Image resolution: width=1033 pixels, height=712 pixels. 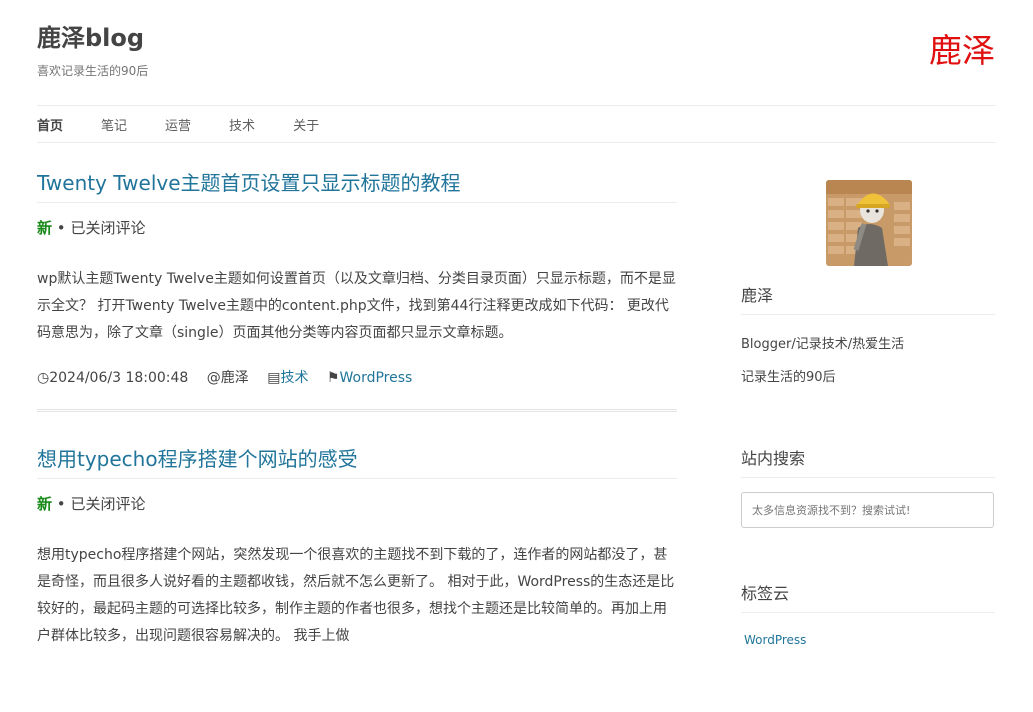 What do you see at coordinates (516, 124) in the screenshot?
I see `main-navigation: 首页 笔记 运营 技术 关于` at bounding box center [516, 124].